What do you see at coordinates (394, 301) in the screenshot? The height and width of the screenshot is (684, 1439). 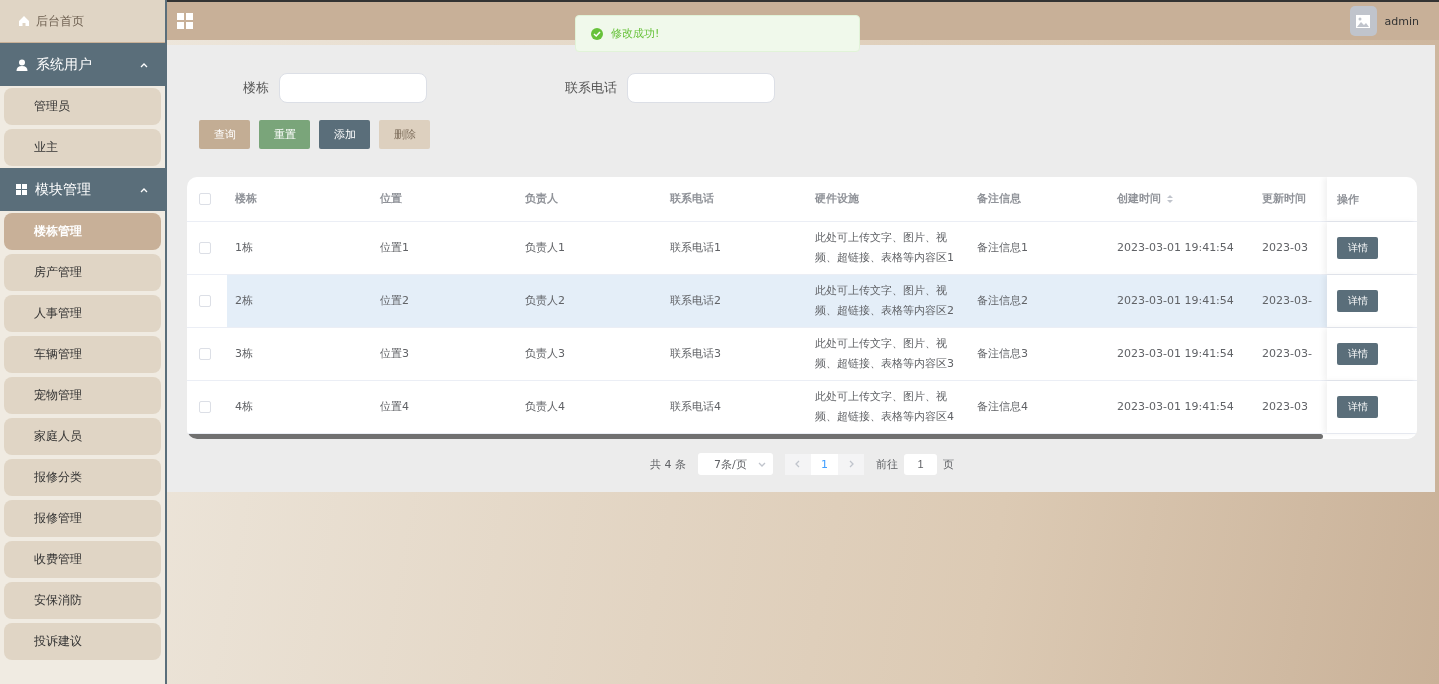 I see `table-cell-text: 位置2` at bounding box center [394, 301].